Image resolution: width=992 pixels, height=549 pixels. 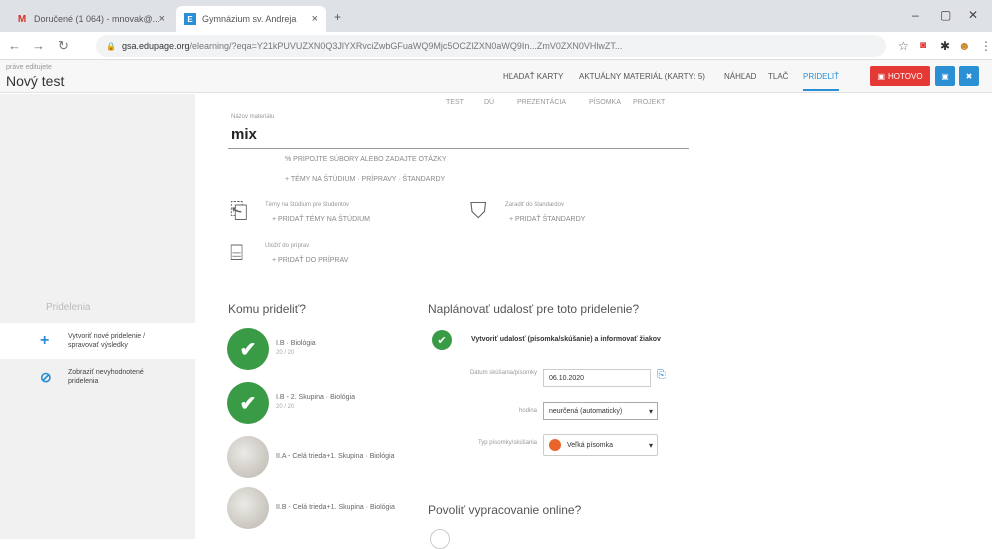 I want to click on attach-files-link: % PRIPOJTE SÚBORY ALEBO ZADAJTE OTÁZKY, so click(x=366, y=159).